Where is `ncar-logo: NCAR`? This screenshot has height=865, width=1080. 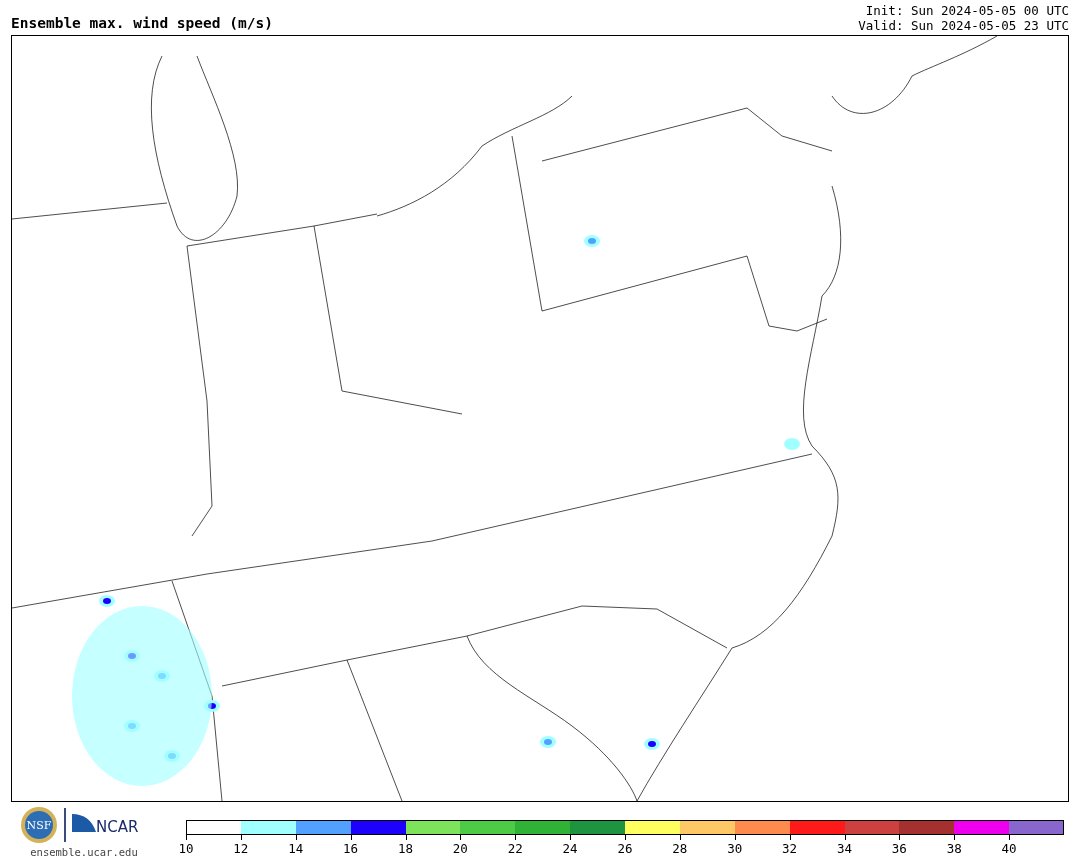 ncar-logo: NCAR is located at coordinates (110, 825).